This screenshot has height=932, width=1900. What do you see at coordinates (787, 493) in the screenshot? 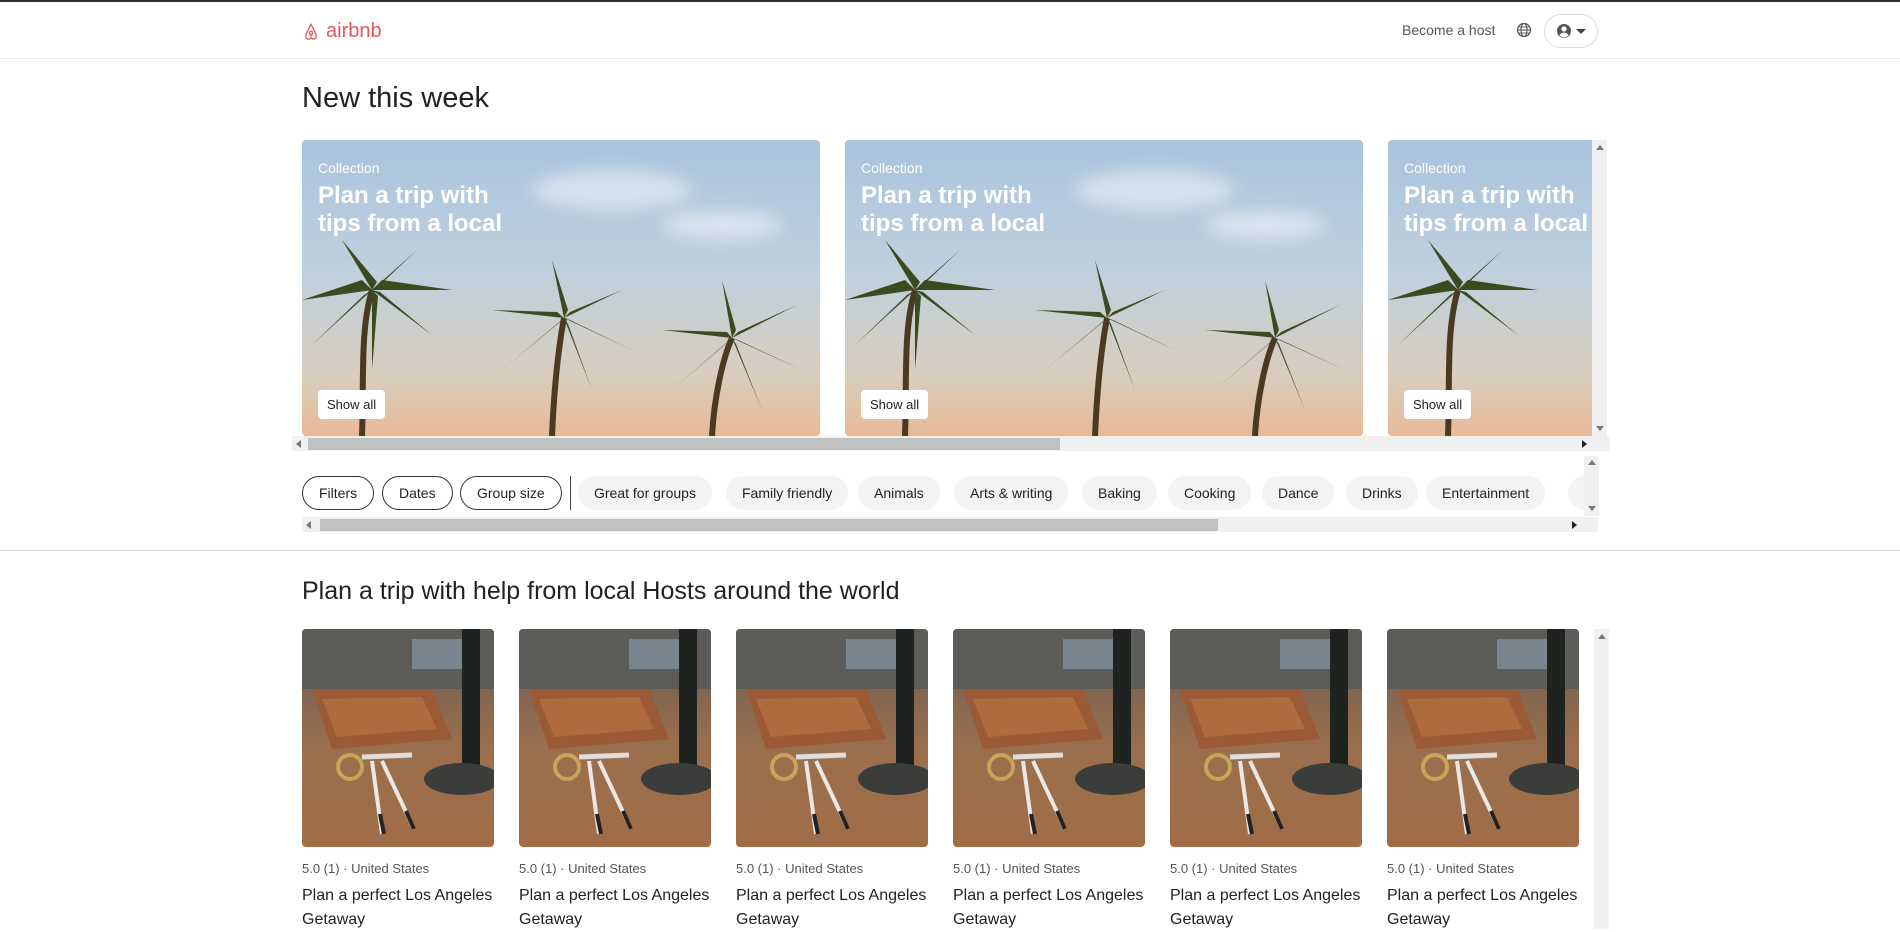
I see `category-chip: Family friendly` at bounding box center [787, 493].